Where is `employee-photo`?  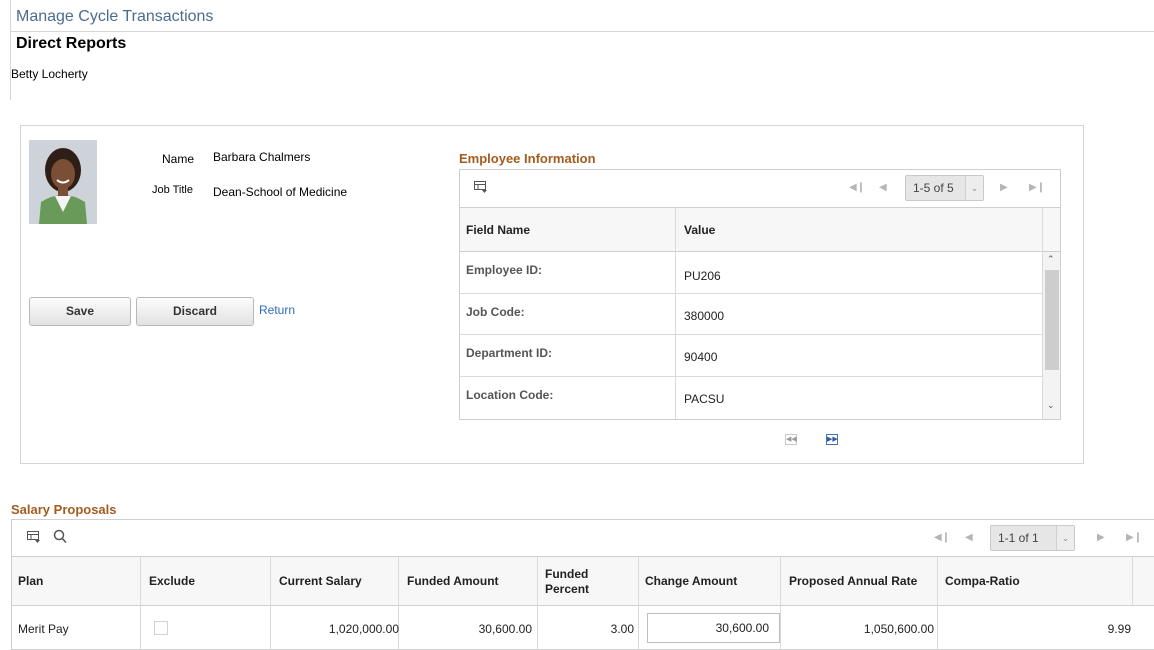 employee-photo is located at coordinates (63, 182).